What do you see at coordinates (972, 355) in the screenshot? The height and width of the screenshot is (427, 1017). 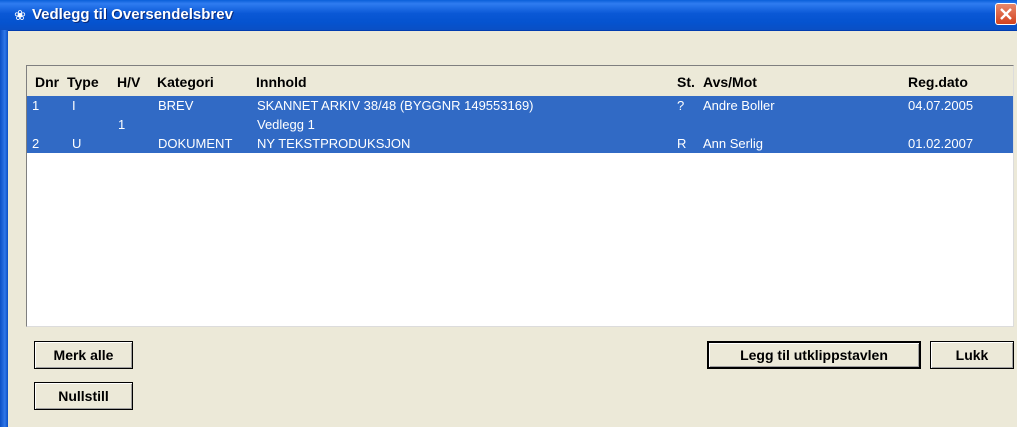 I see `lukk-button: Lukk` at bounding box center [972, 355].